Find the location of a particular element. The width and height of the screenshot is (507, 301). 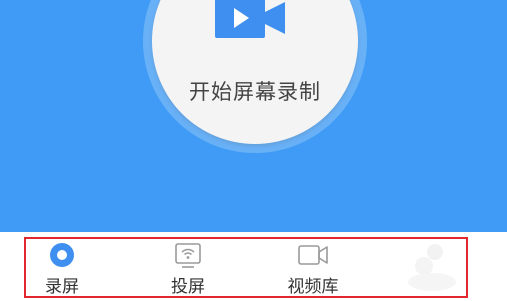

video-camera-icon is located at coordinates (250, 19).